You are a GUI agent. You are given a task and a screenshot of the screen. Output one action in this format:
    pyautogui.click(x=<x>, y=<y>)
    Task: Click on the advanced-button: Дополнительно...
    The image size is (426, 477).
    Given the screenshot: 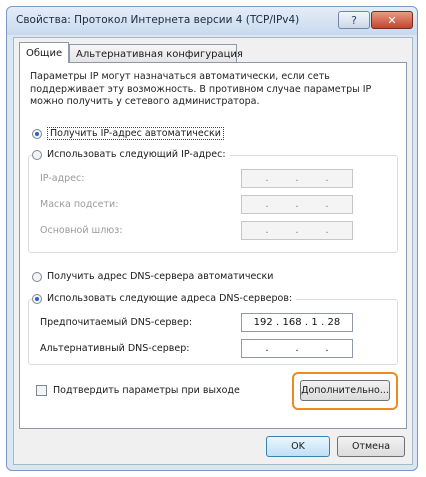 What is the action you would take?
    pyautogui.click(x=345, y=390)
    